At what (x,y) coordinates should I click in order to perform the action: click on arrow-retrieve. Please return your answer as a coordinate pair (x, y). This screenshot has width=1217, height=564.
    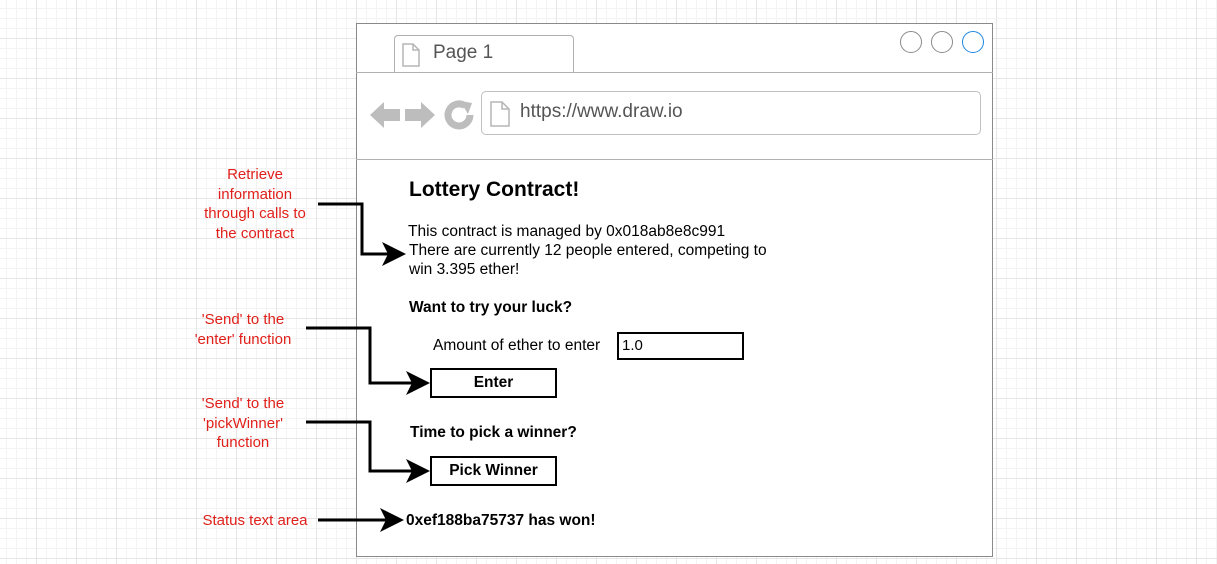
    Looking at the image, I should click on (362, 234).